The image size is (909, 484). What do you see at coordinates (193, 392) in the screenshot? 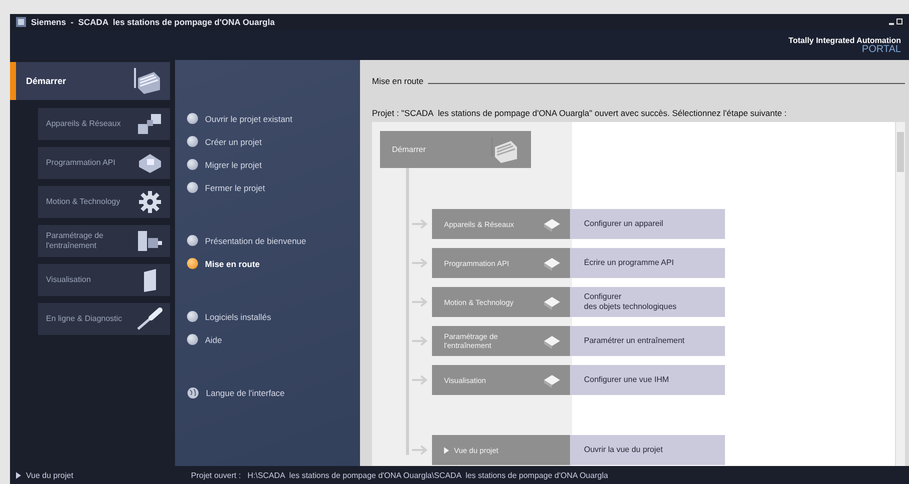
I see `globe-icon` at bounding box center [193, 392].